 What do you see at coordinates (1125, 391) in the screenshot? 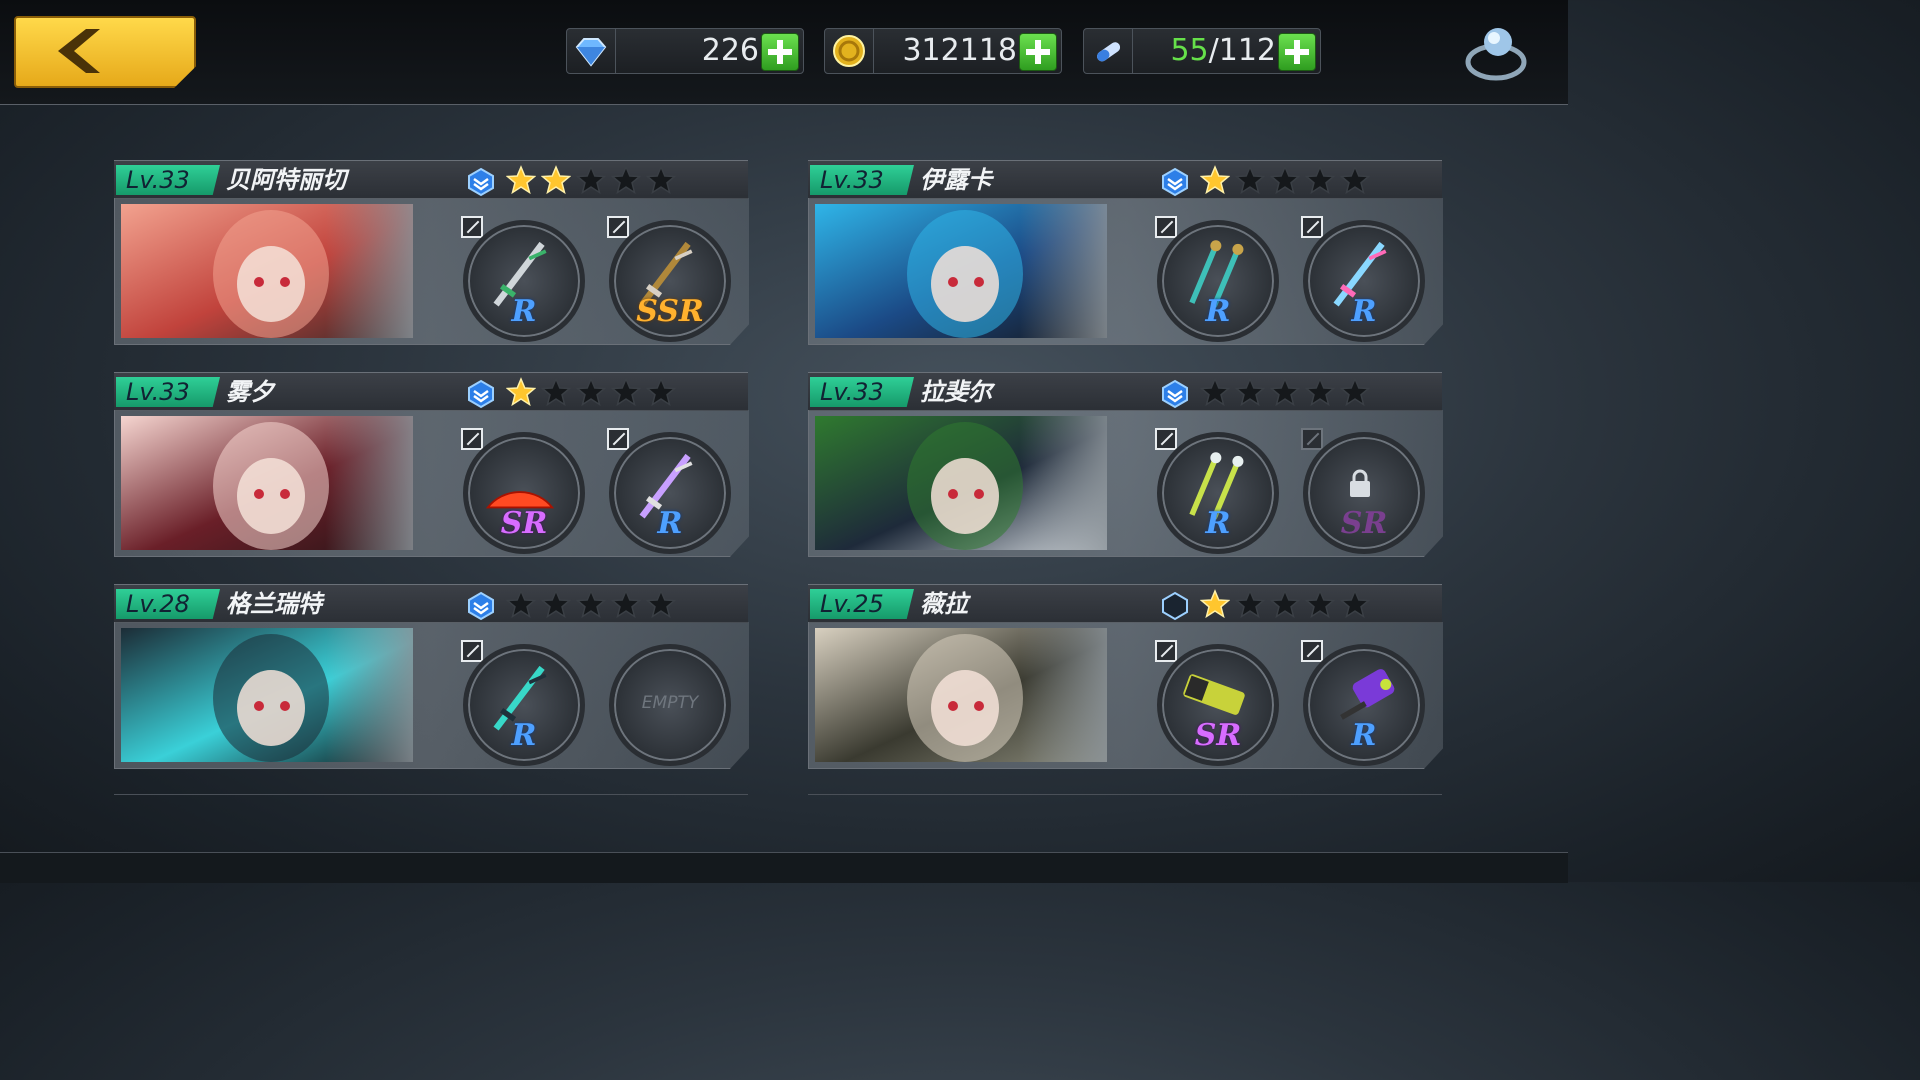
I see `card-header: Lv.33 拉斐尔` at bounding box center [1125, 391].